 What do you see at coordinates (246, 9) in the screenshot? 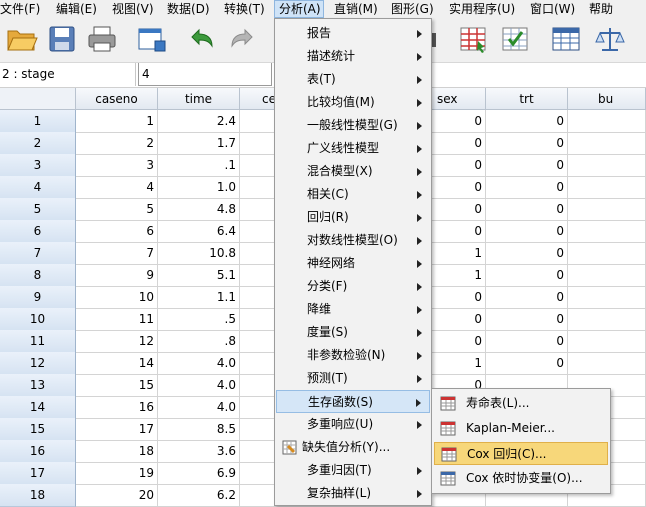
I see `menu-transform: 转换(T)` at bounding box center [246, 9].